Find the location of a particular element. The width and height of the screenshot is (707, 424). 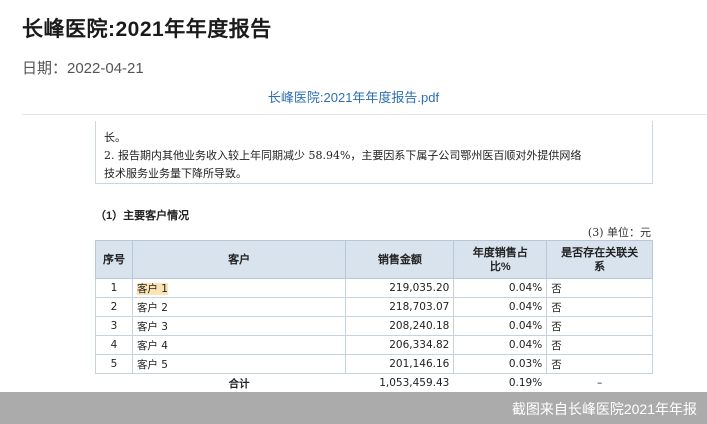

cell-amount: 218,703.07 is located at coordinates (400, 307).